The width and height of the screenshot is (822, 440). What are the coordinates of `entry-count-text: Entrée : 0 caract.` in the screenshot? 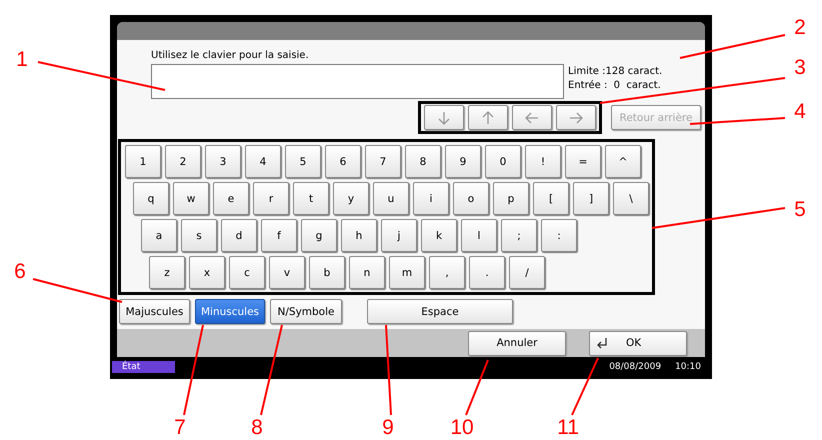 It's located at (615, 85).